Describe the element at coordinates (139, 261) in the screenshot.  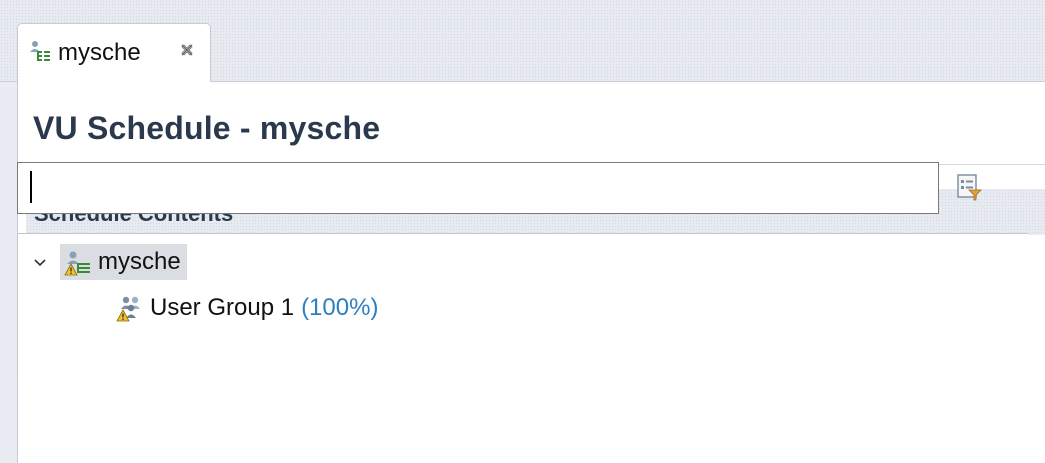
I see `tree-item-label: mysche` at that location.